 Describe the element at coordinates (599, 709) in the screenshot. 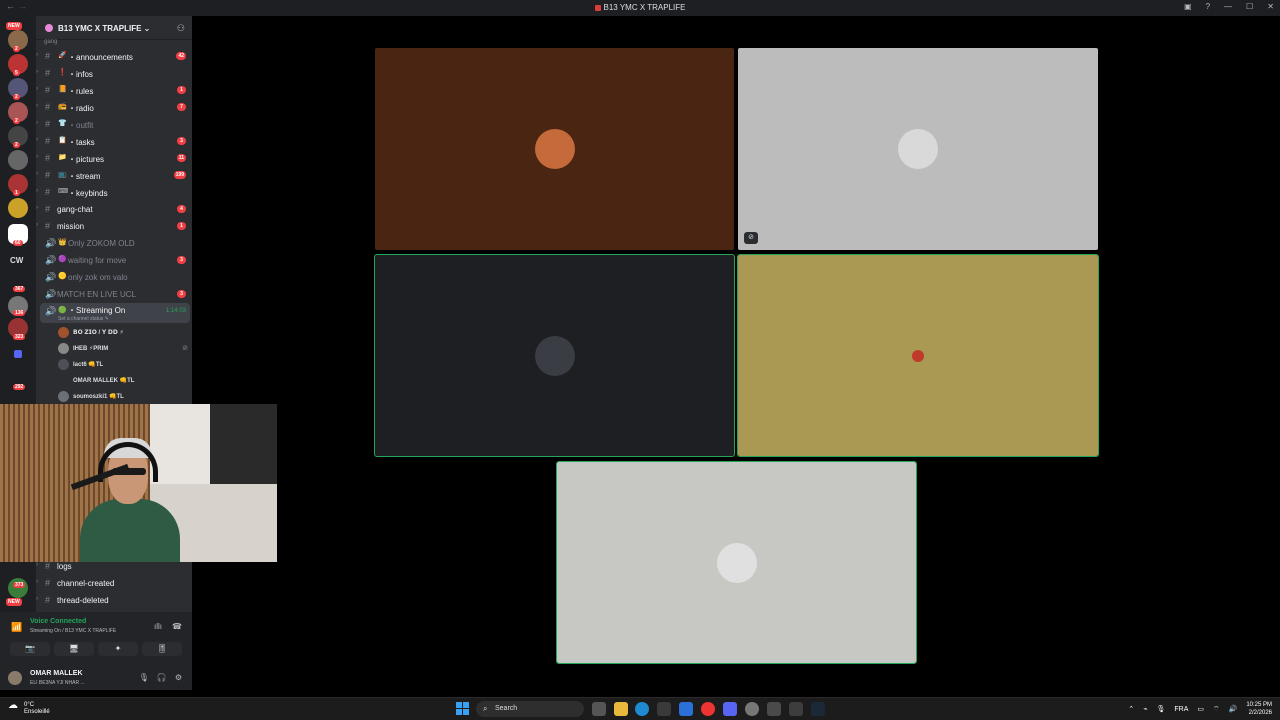

I see `task-view-icon` at that location.